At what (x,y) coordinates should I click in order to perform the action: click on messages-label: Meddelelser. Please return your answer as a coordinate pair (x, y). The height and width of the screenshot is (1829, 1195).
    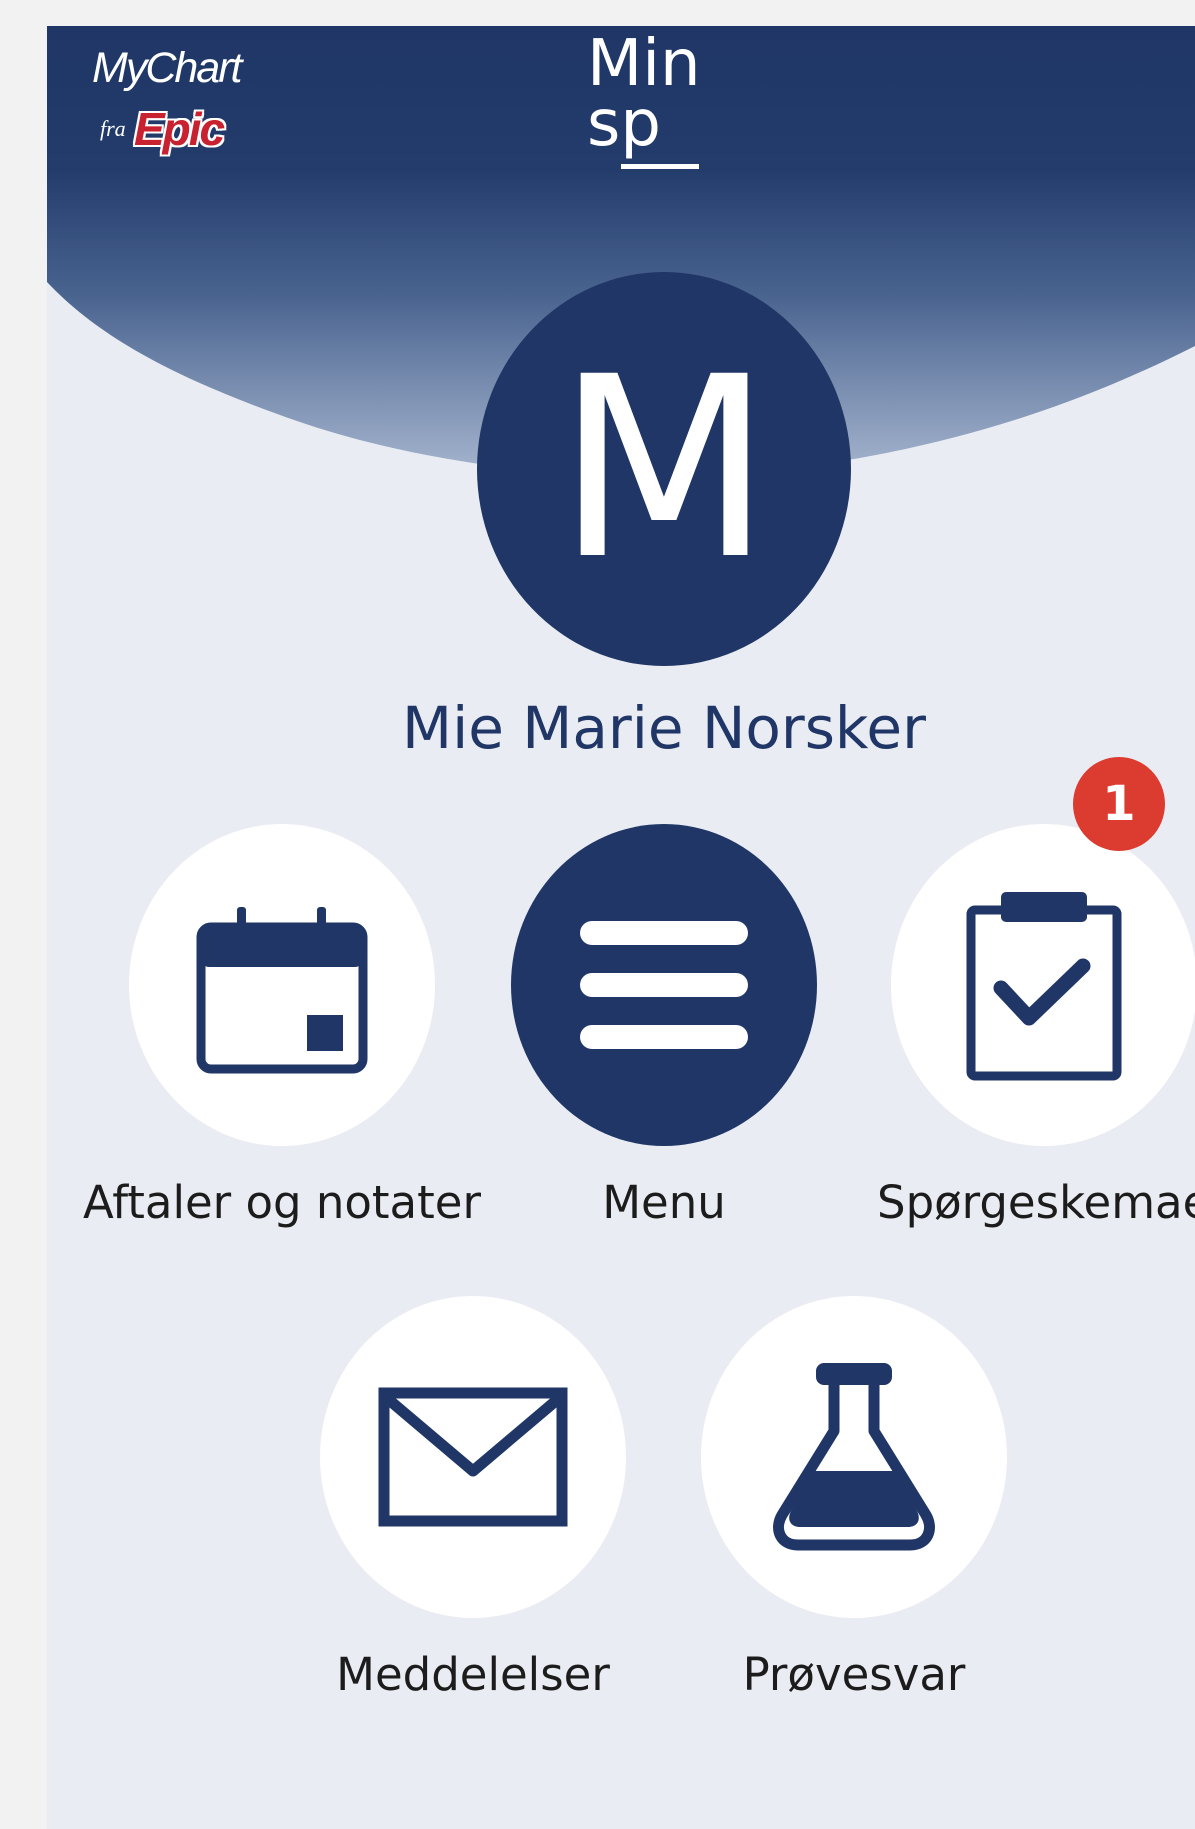
    Looking at the image, I should click on (473, 1674).